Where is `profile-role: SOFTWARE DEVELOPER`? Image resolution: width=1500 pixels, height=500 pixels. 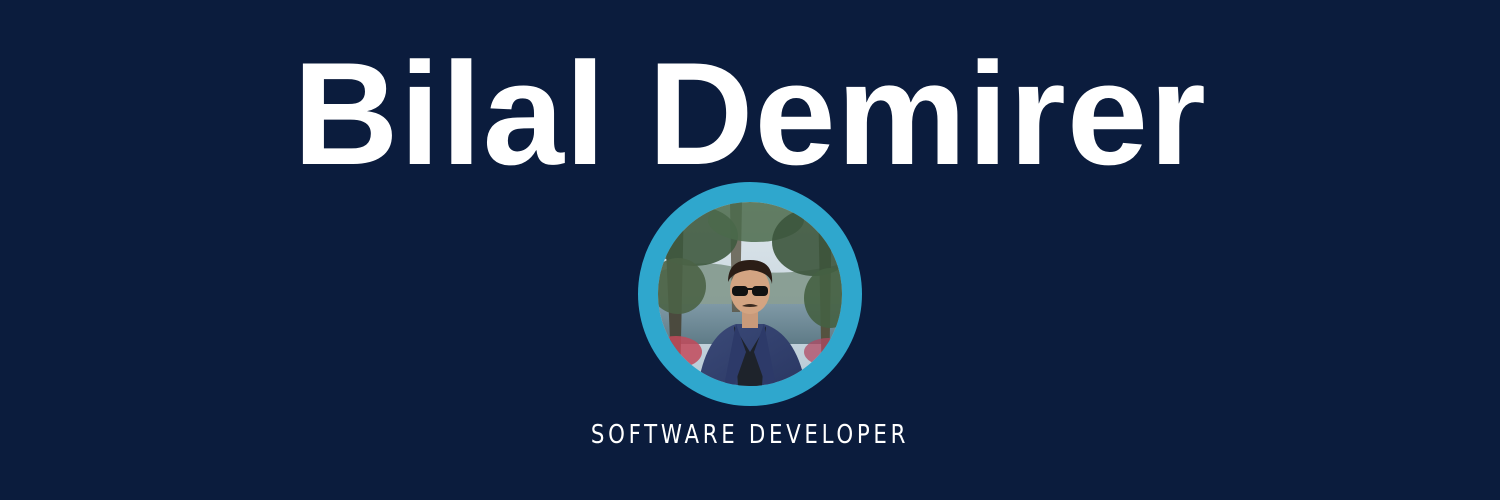 profile-role: SOFTWARE DEVELOPER is located at coordinates (750, 435).